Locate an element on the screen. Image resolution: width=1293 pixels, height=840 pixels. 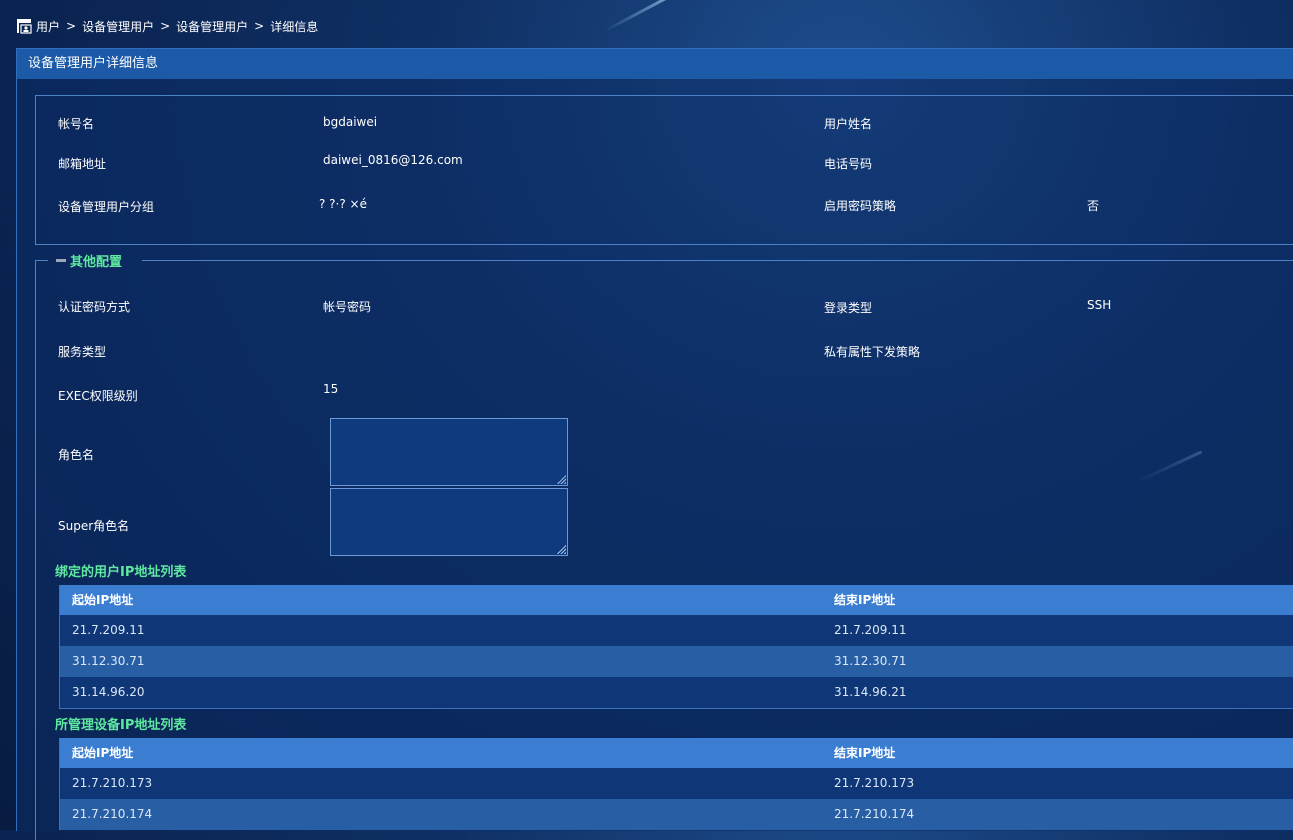
table-row: 31.12.30.71 31.12.30.71 is located at coordinates (676, 661).